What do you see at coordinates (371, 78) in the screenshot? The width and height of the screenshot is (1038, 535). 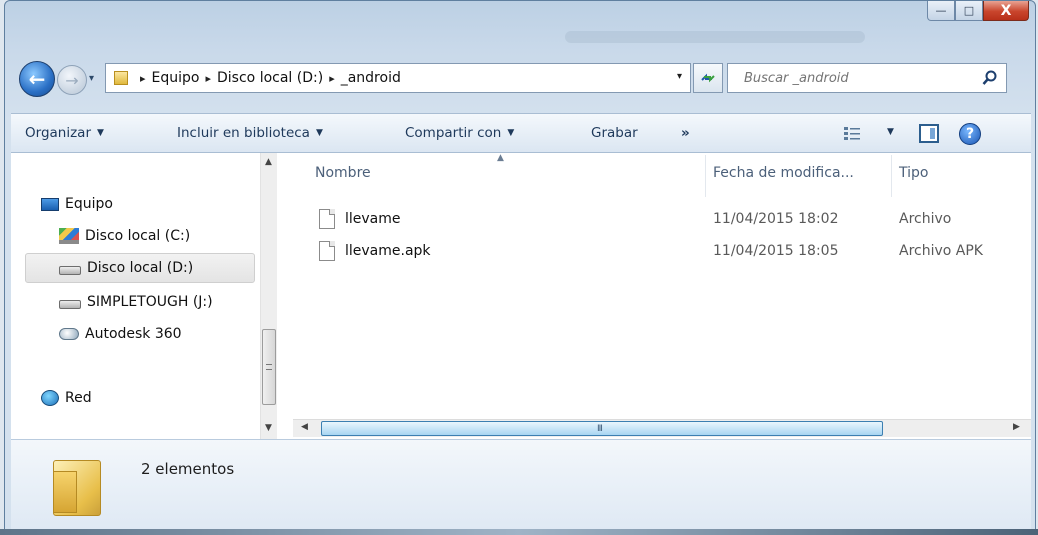 I see `breadcrumb-android: _android` at bounding box center [371, 78].